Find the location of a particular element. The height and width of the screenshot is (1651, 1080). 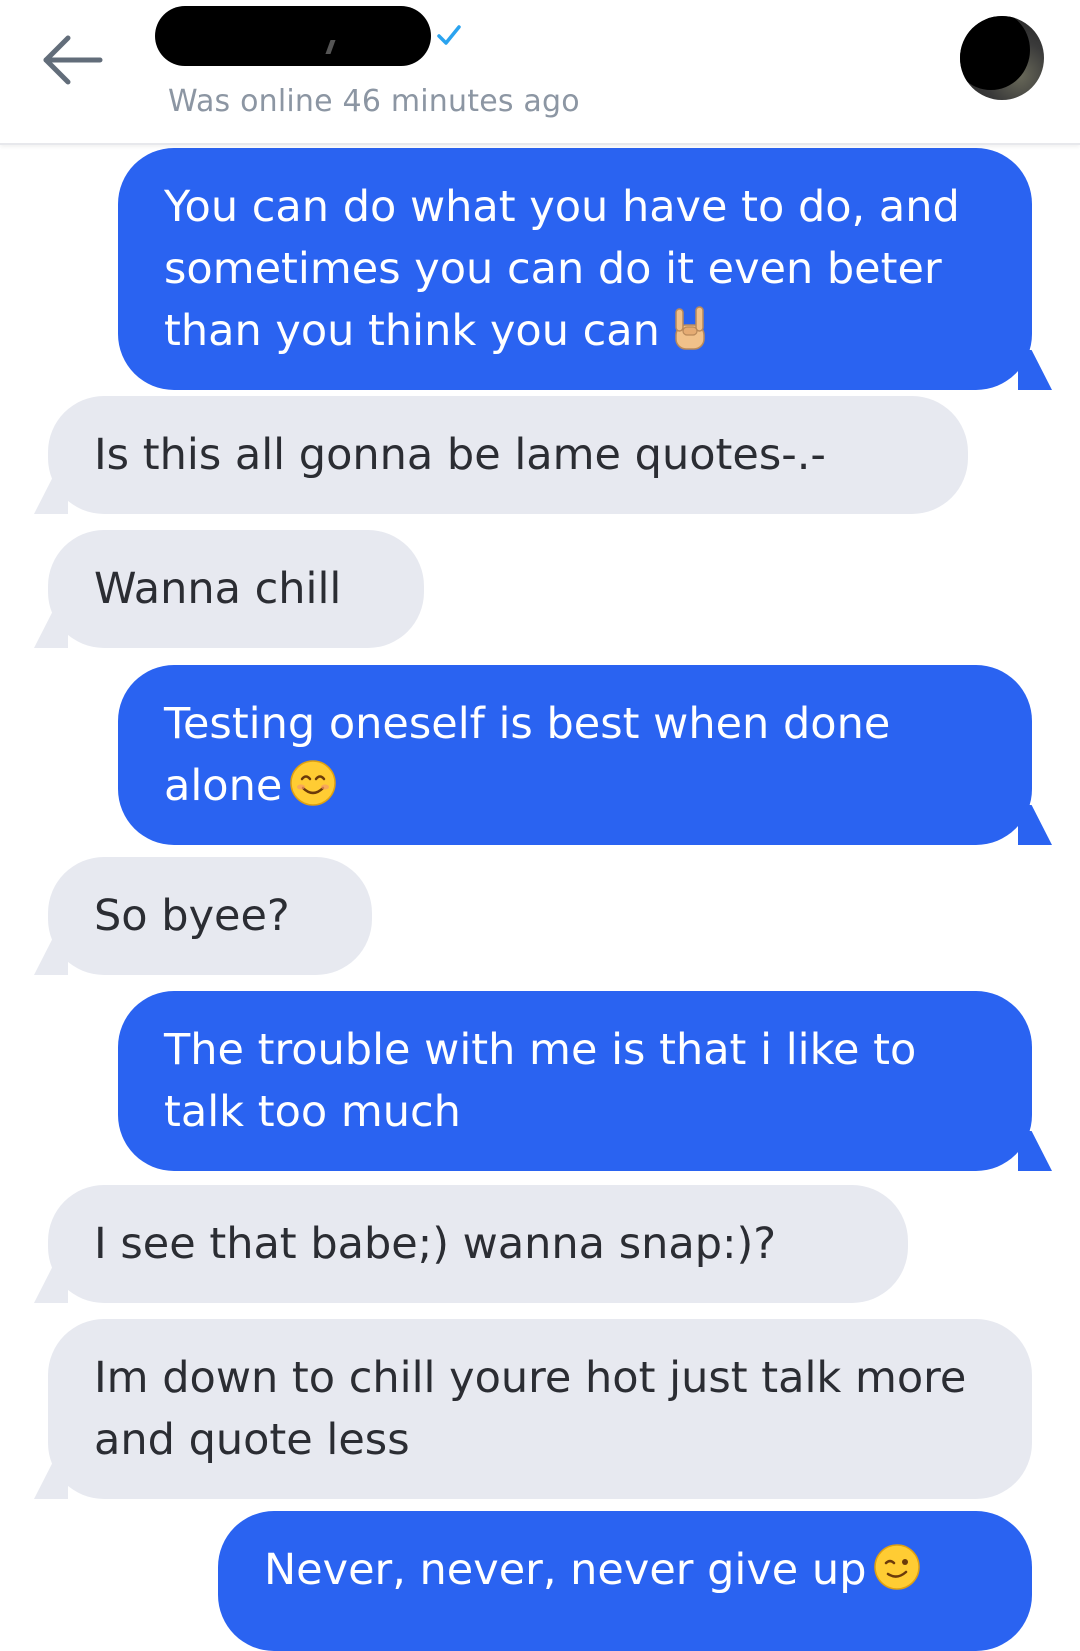

verified-check-icon is located at coordinates (449, 35).